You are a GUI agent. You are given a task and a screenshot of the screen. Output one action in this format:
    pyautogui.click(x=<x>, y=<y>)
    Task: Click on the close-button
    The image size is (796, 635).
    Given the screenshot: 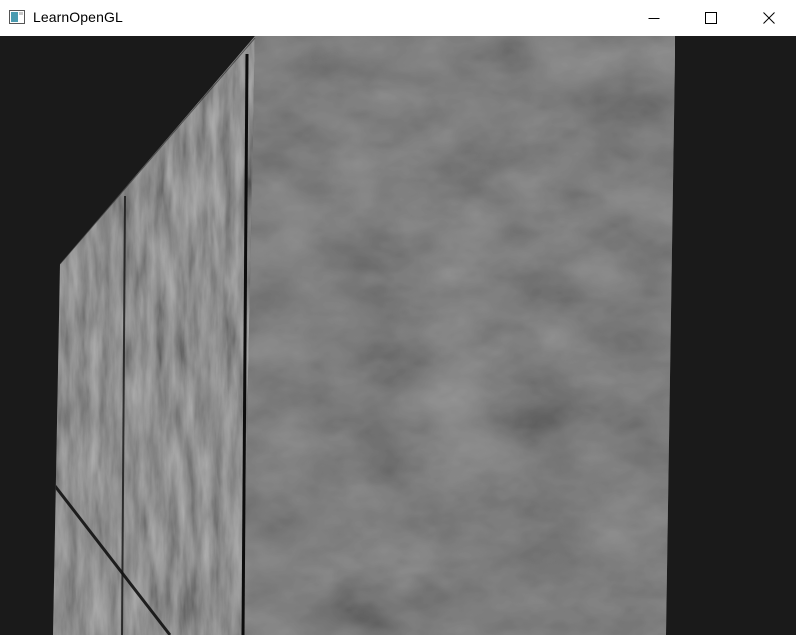 What is the action you would take?
    pyautogui.click(x=768, y=18)
    